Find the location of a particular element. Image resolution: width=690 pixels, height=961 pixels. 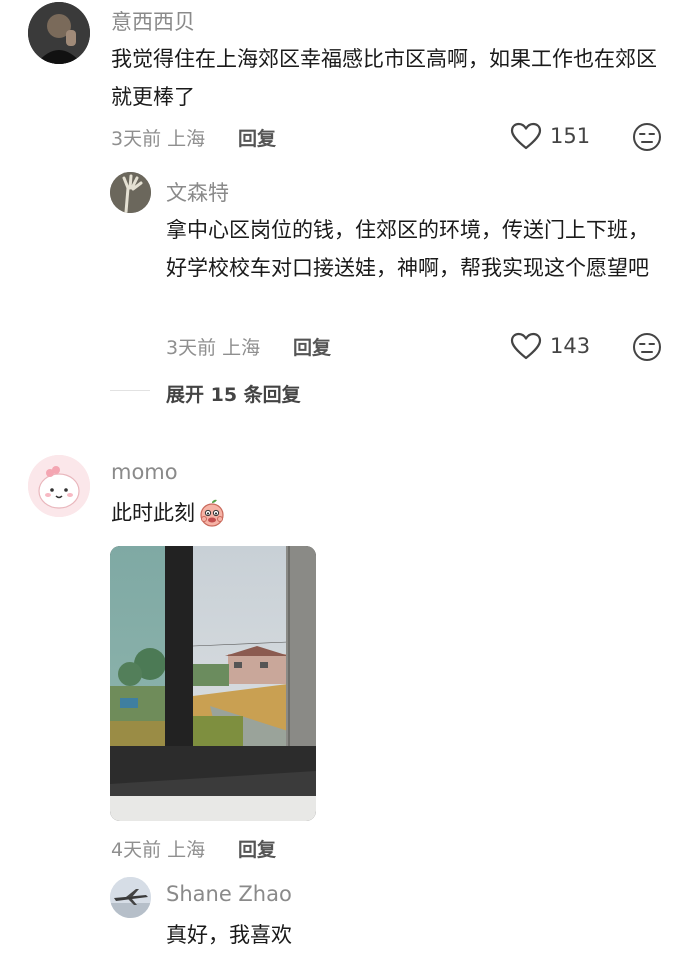

window-view-photo is located at coordinates (213, 683).